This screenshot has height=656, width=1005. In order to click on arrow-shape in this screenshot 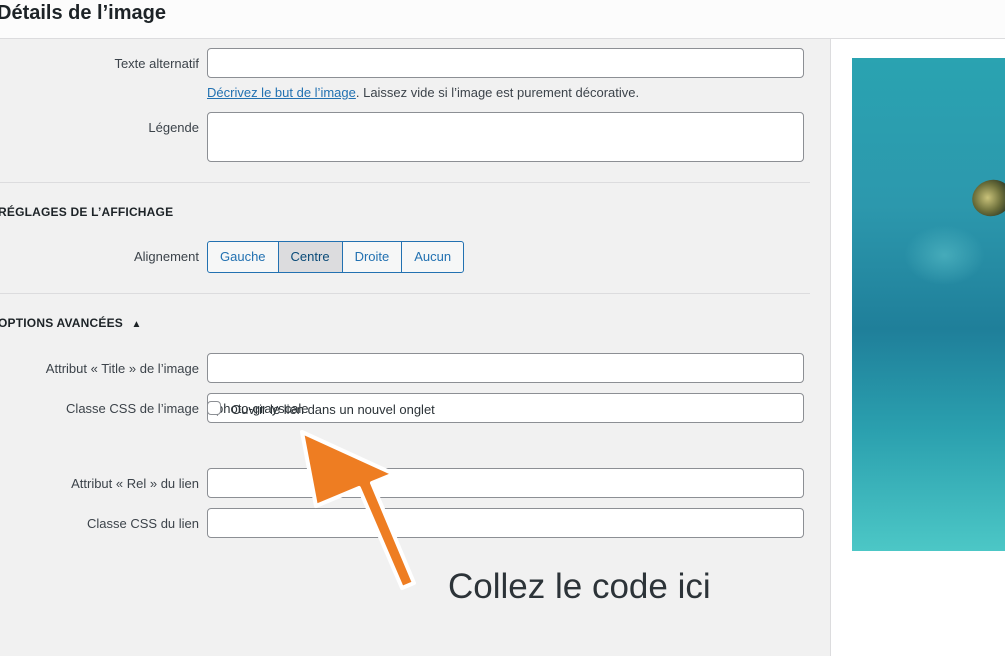, I will do `click(358, 510)`.